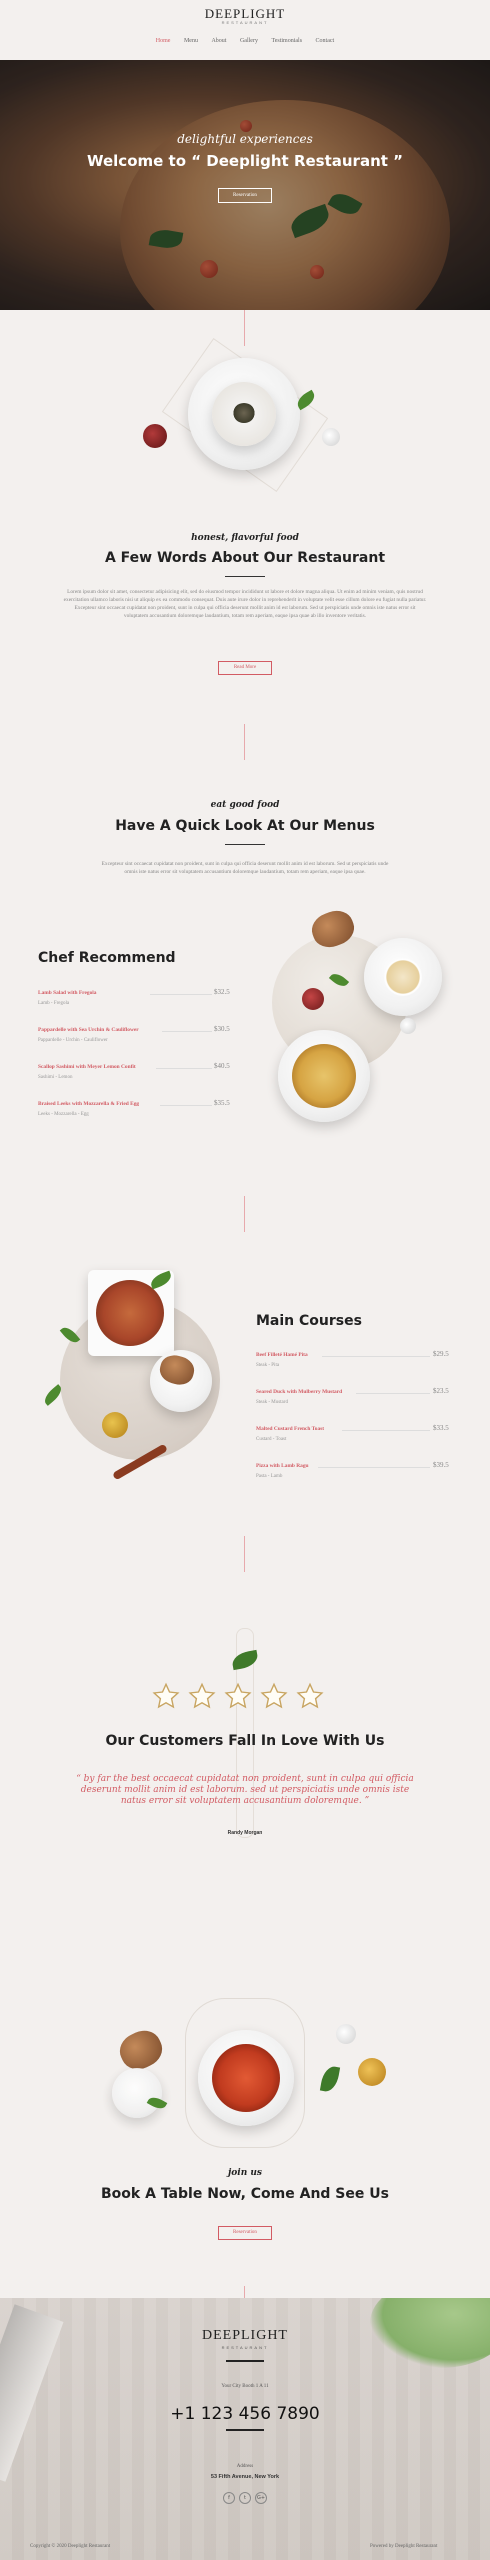  Describe the element at coordinates (282, 1466) in the screenshot. I see `menu-item-name: Pizza with Lamb Ragu` at that location.